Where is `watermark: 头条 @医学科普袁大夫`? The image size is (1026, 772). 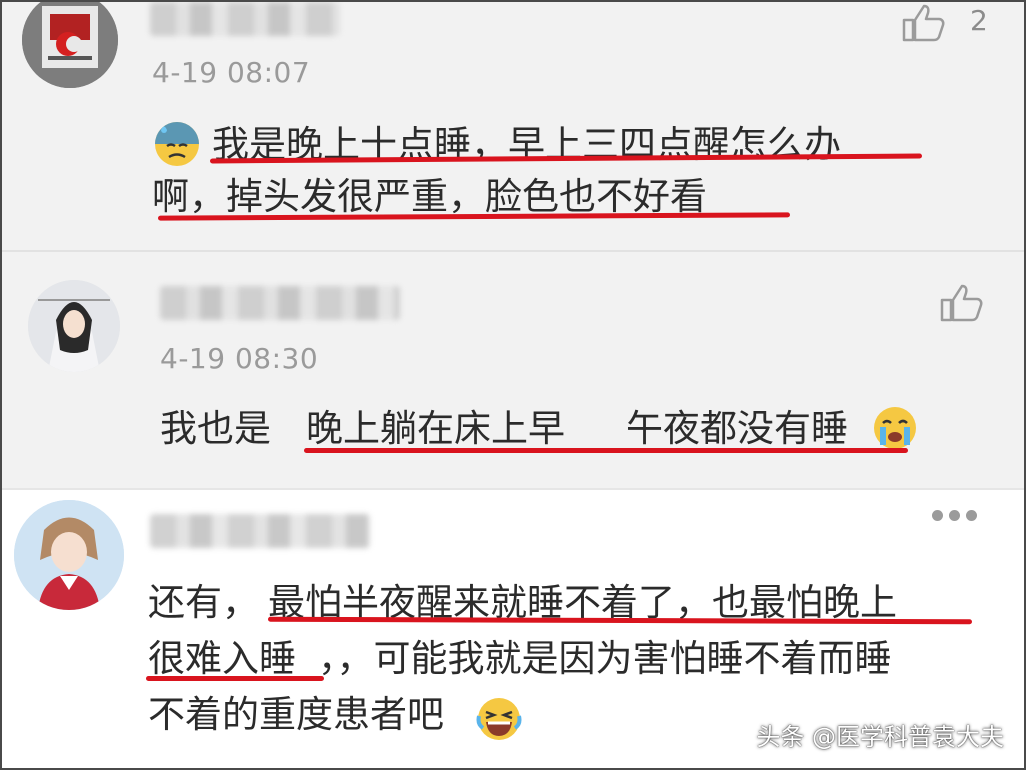
watermark: 头条 @医学科普袁大夫 is located at coordinates (880, 737).